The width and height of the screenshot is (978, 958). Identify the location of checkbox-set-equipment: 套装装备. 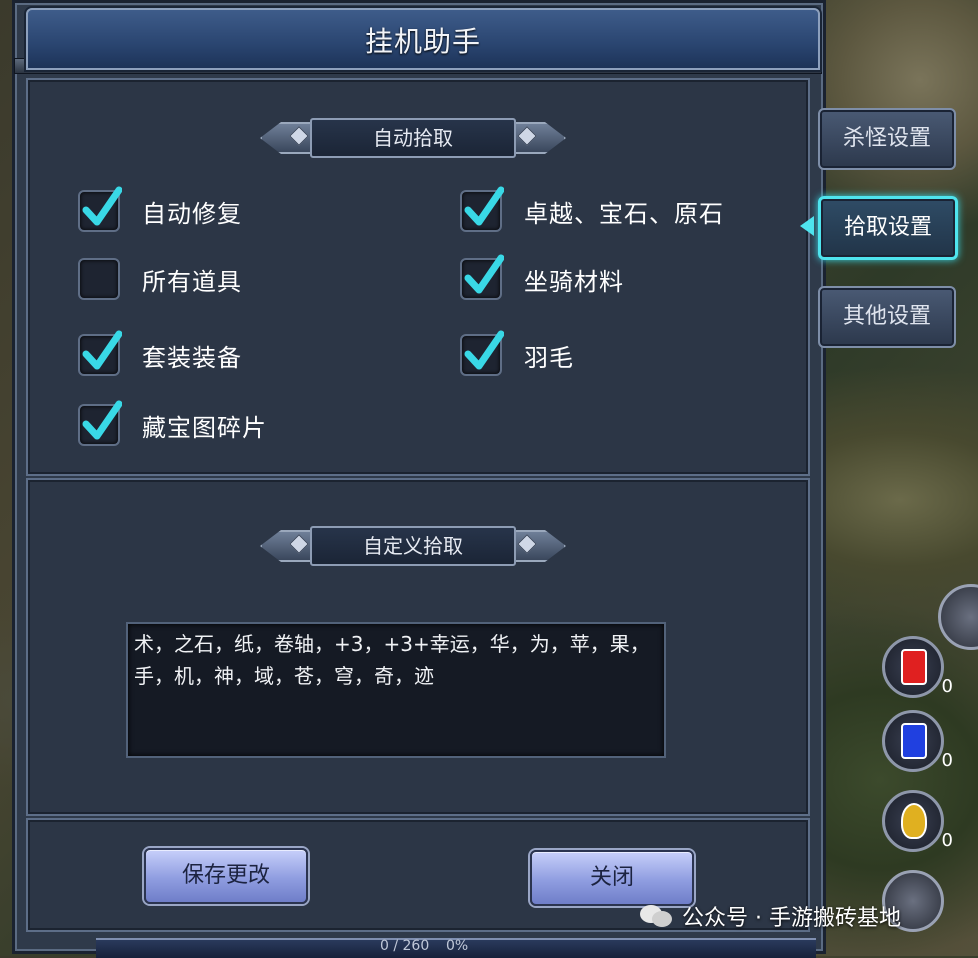
(160, 353).